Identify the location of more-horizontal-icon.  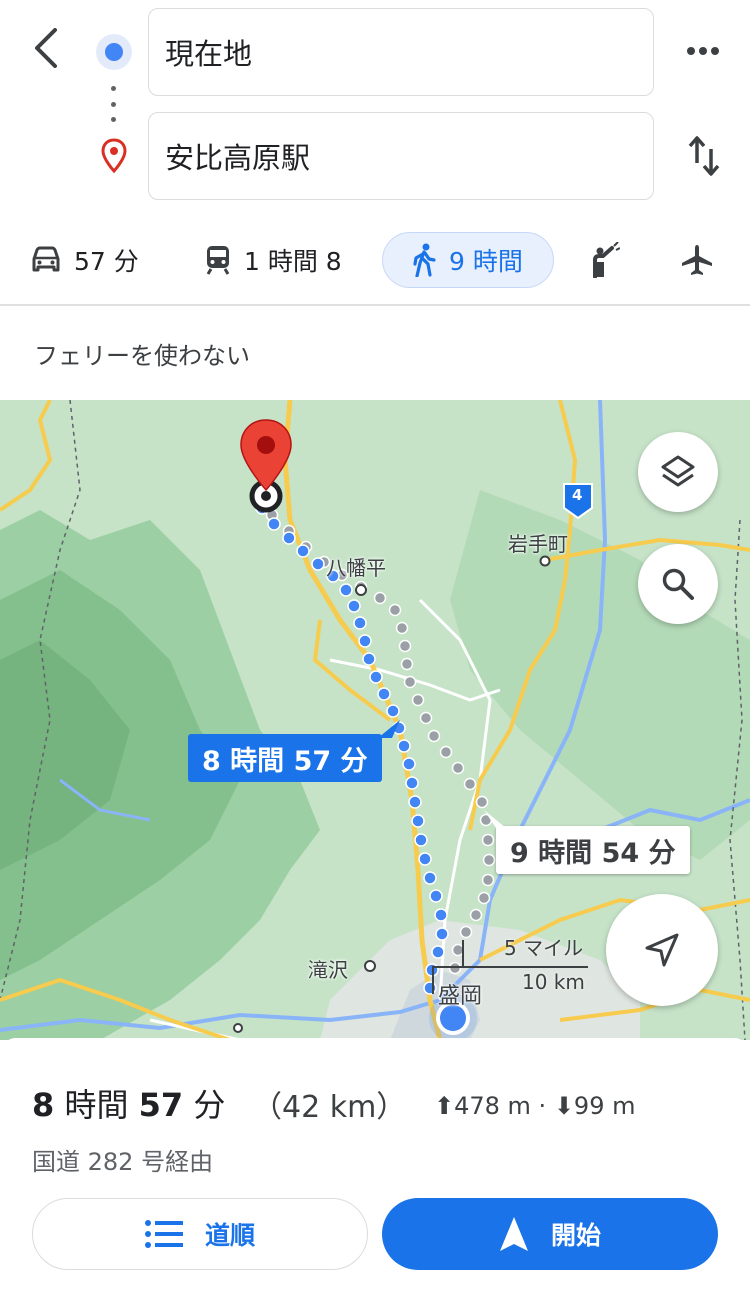
(703, 51).